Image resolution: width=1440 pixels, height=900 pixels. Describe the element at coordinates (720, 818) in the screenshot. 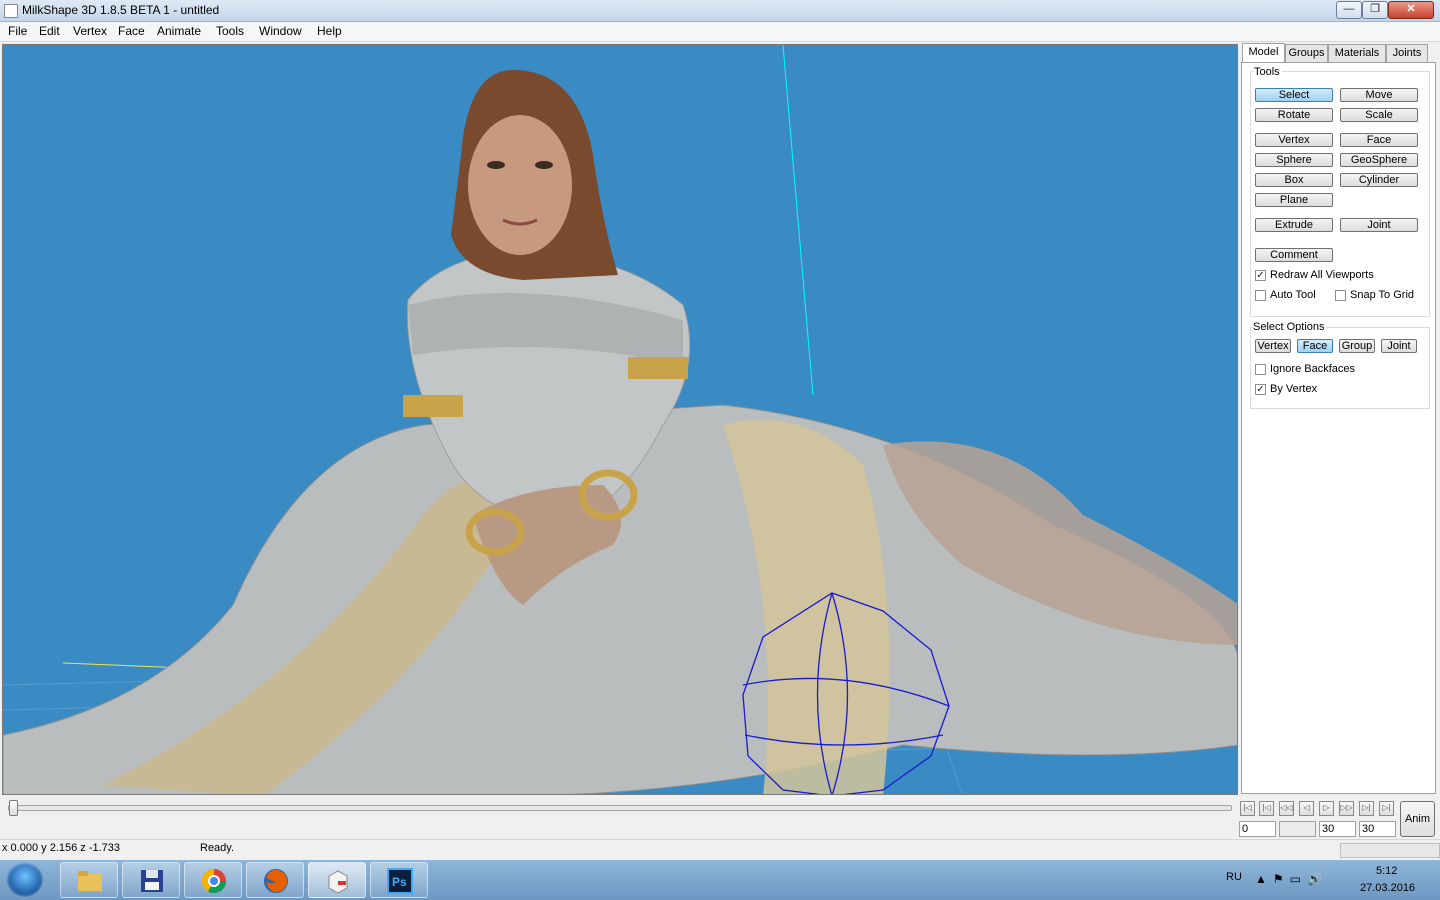

I see `animation-timeline: |◁ |◁ ◁◁ ◁ ▷ ▷▷ ▷| ▷| 0 30 30 Anim` at that location.